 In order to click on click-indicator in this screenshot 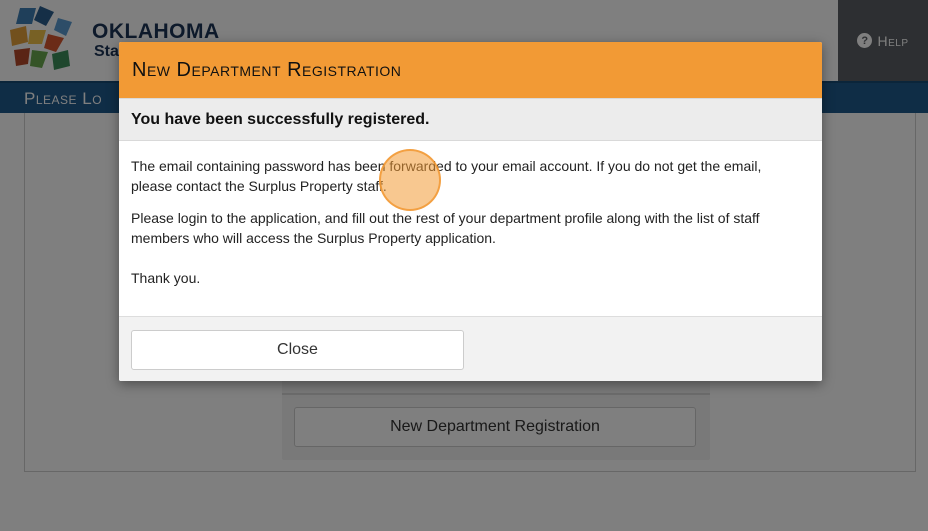, I will do `click(410, 180)`.